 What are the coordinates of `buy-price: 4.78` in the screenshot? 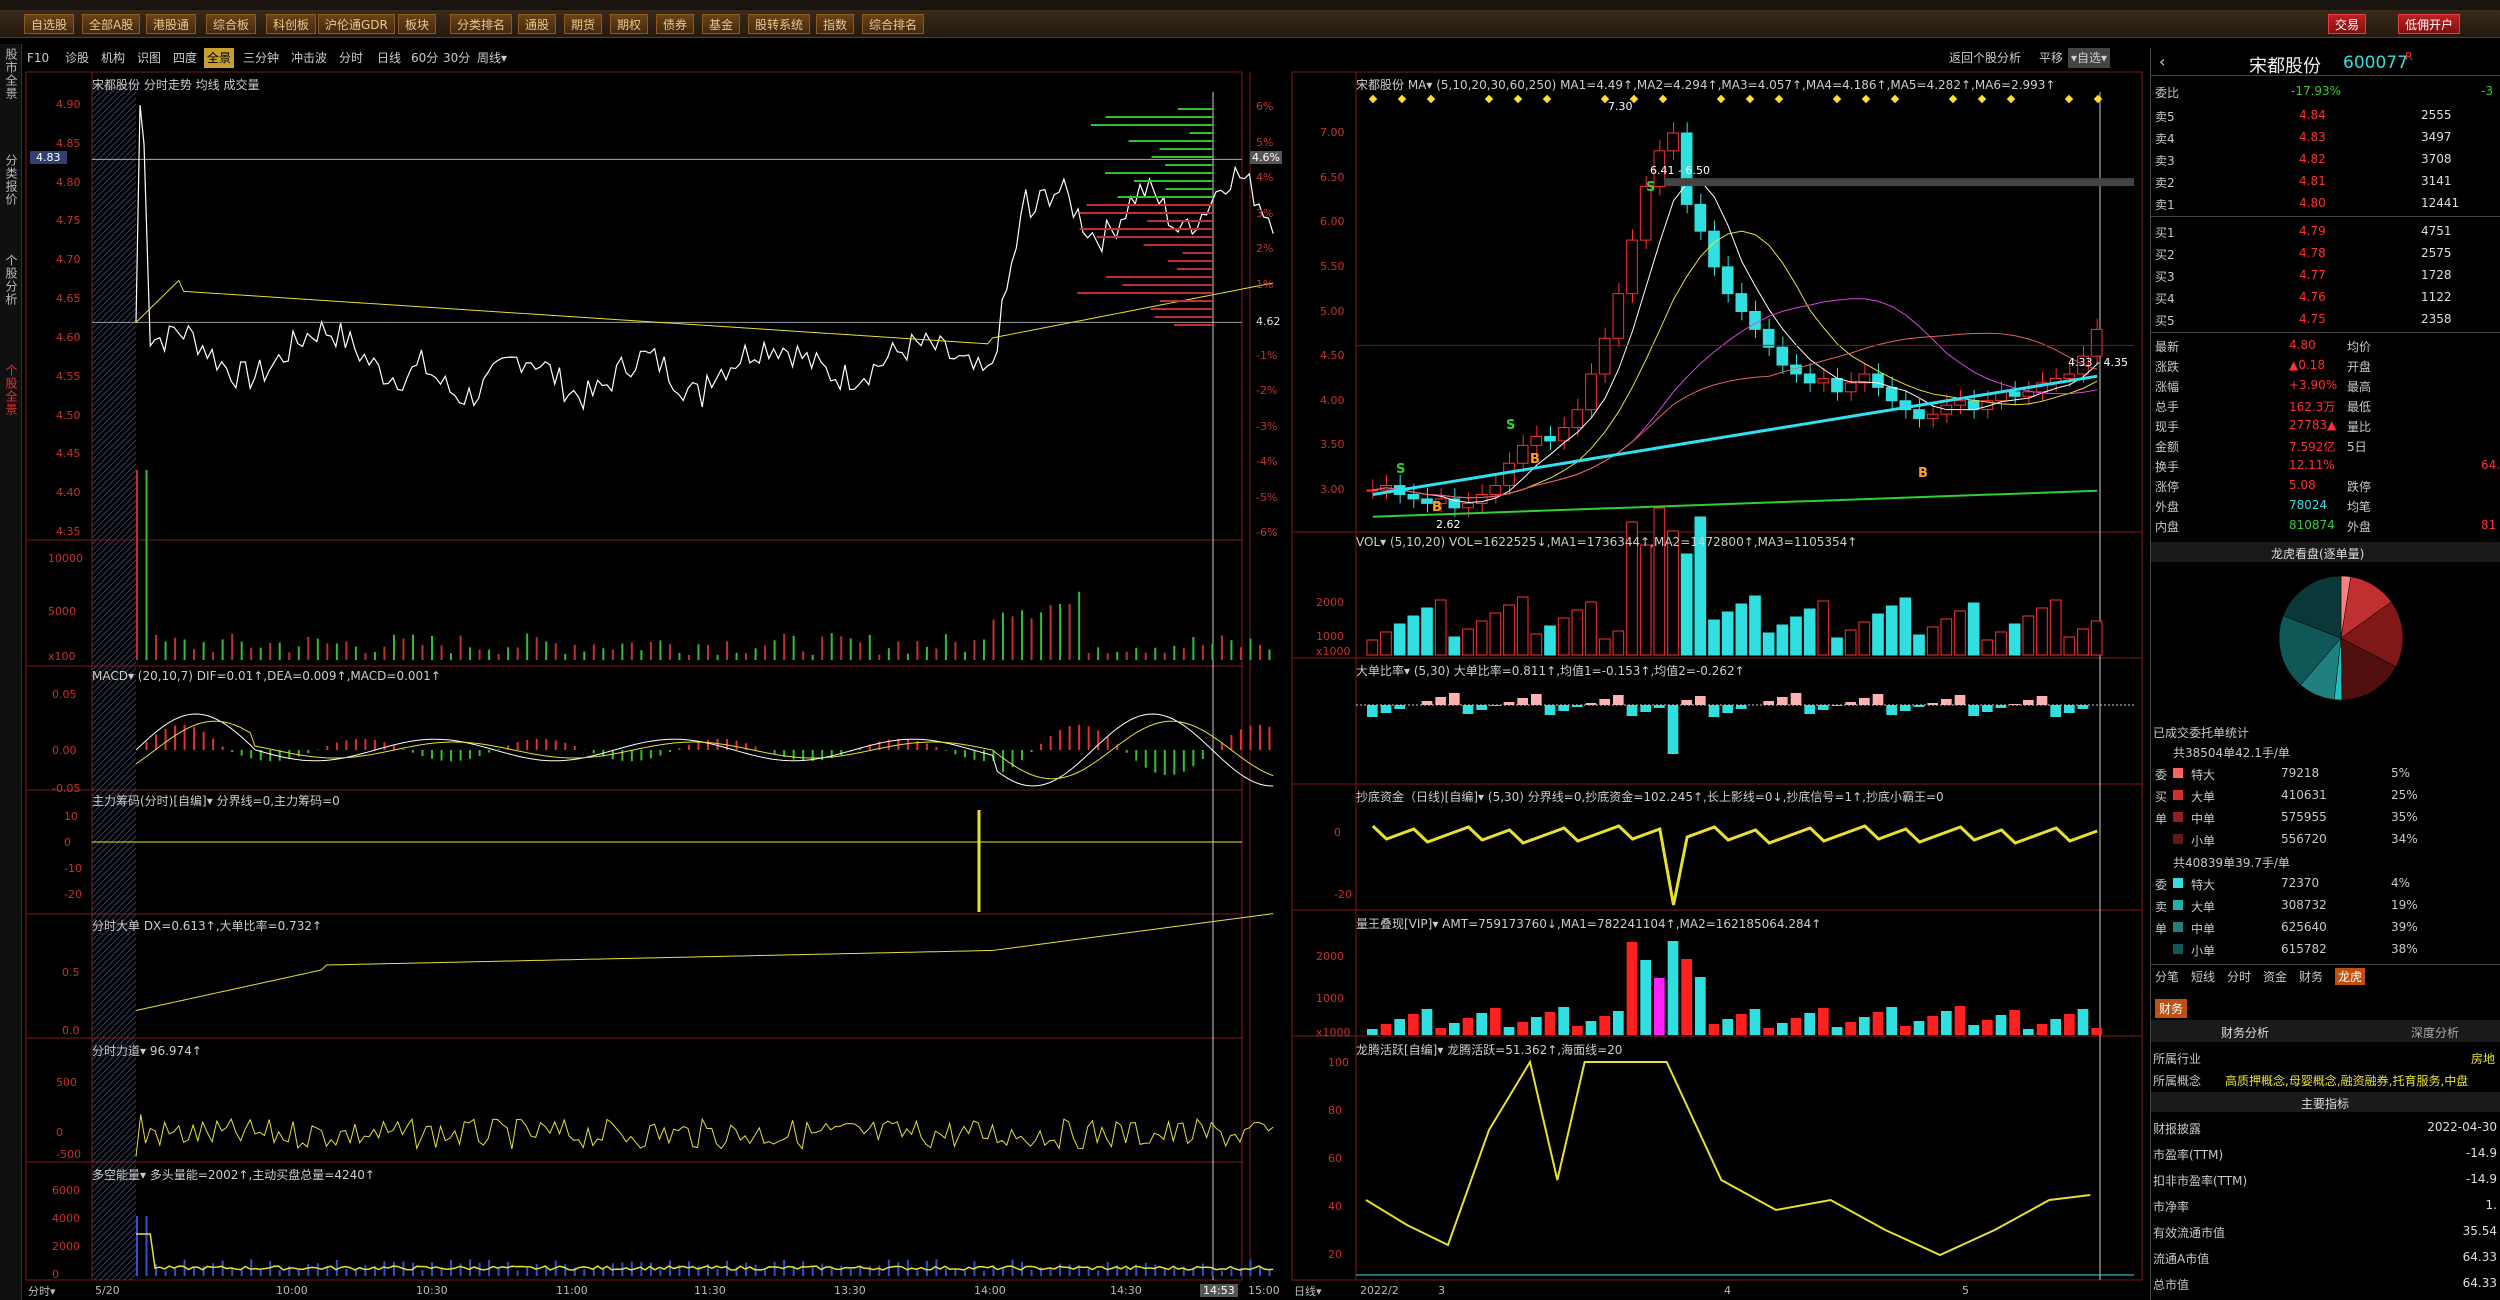 It's located at (2312, 253).